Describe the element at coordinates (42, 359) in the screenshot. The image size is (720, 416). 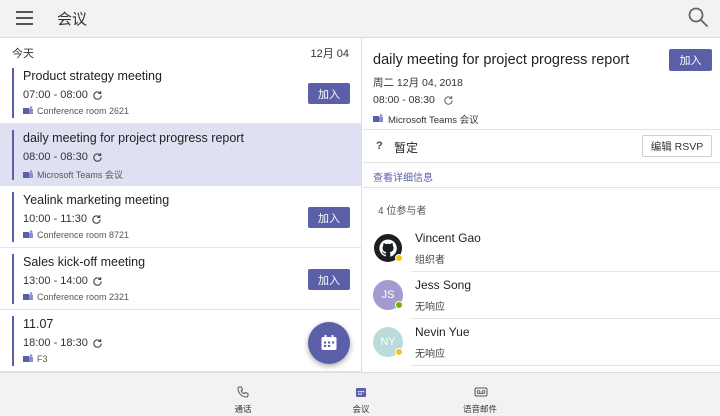
I see `meeting-location: F3` at that location.